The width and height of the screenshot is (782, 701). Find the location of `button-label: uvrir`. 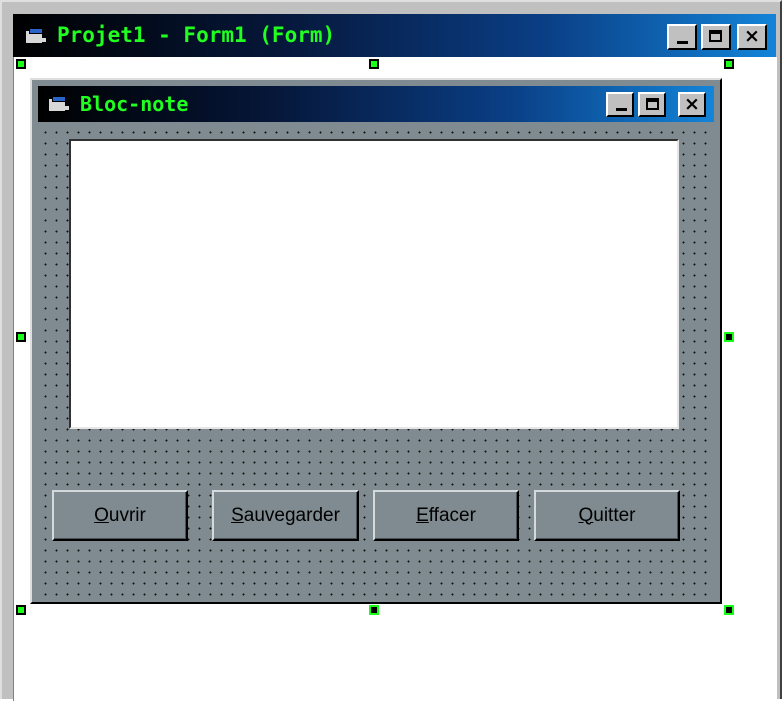

button-label: uvrir is located at coordinates (127, 515).